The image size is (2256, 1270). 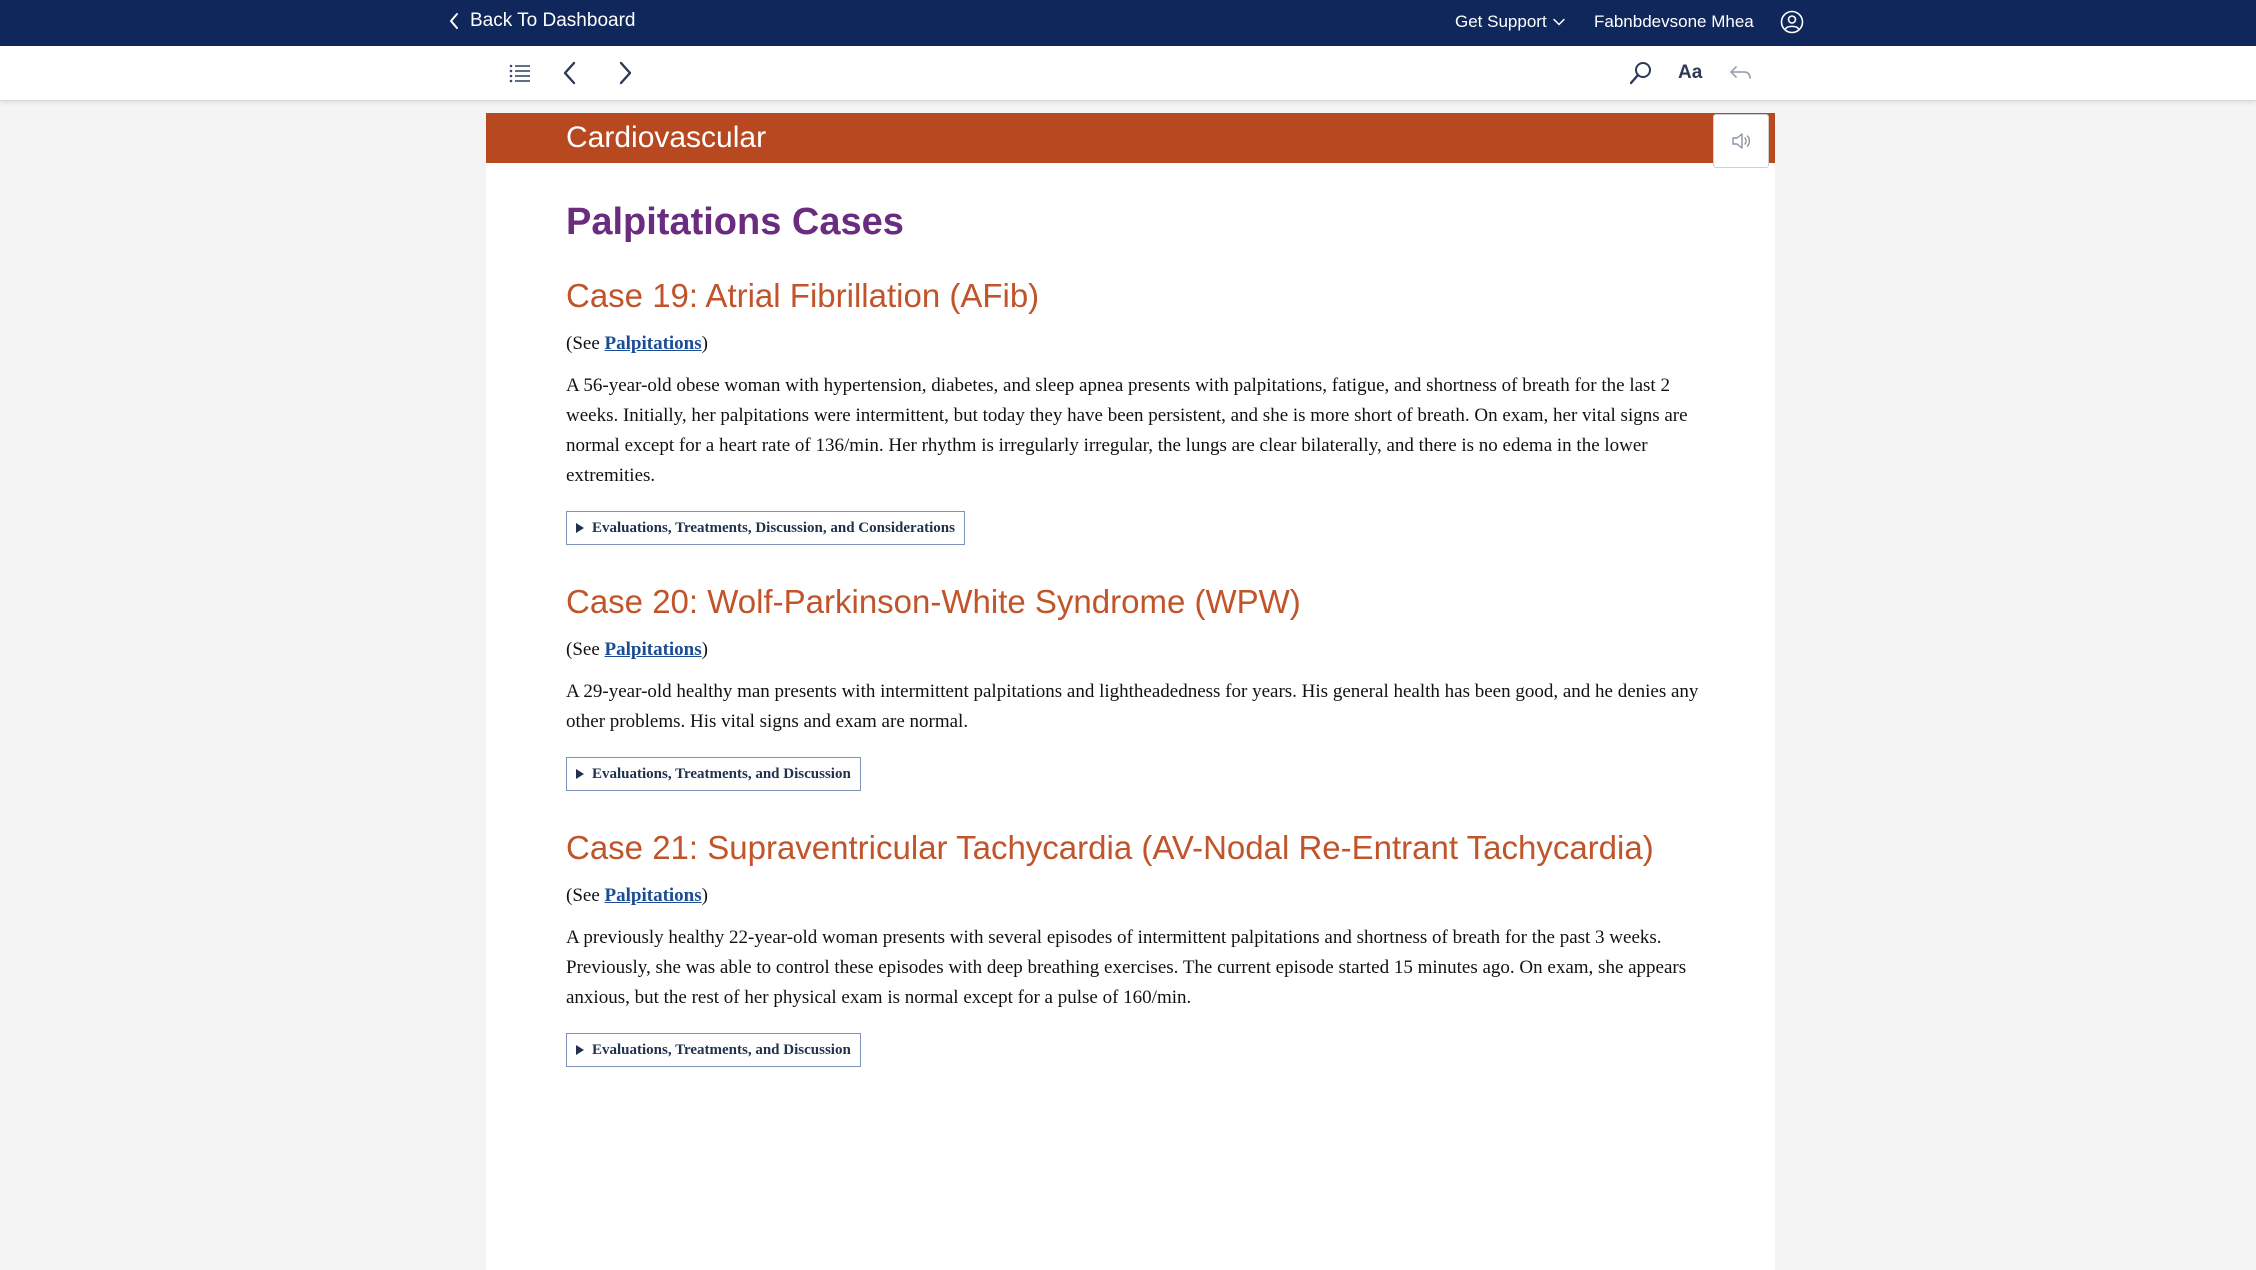 I want to click on get-support-label: Get Support, so click(x=1501, y=21).